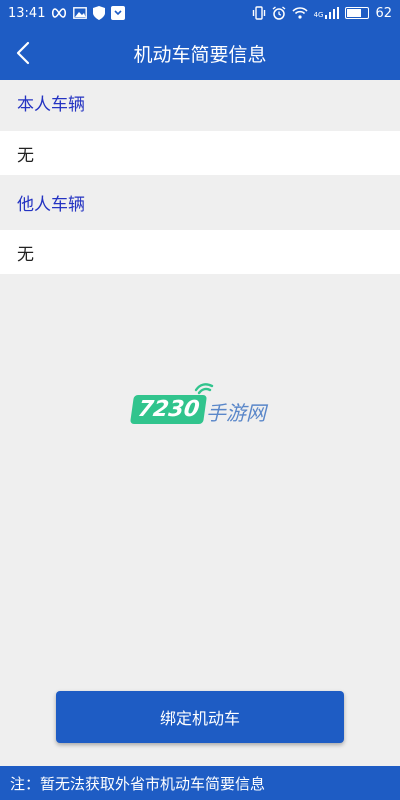 This screenshot has width=400, height=800. I want to click on watermark-number: 7230, so click(168, 409).